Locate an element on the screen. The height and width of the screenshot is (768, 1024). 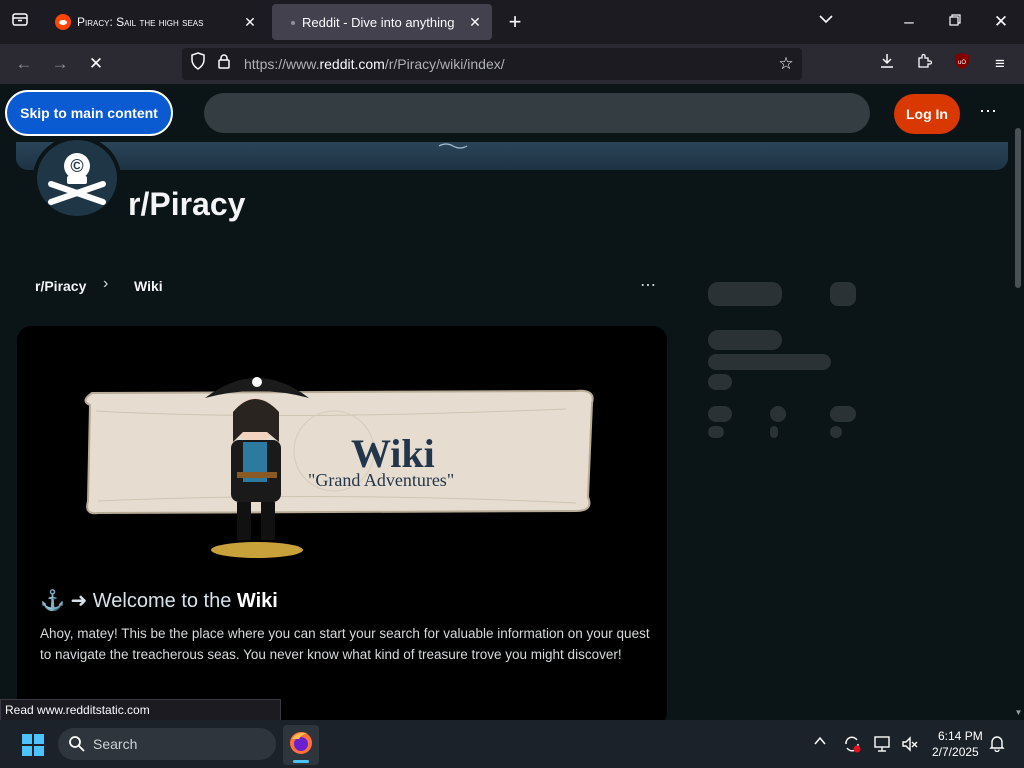
scrollbar-thumb is located at coordinates (1018, 208).